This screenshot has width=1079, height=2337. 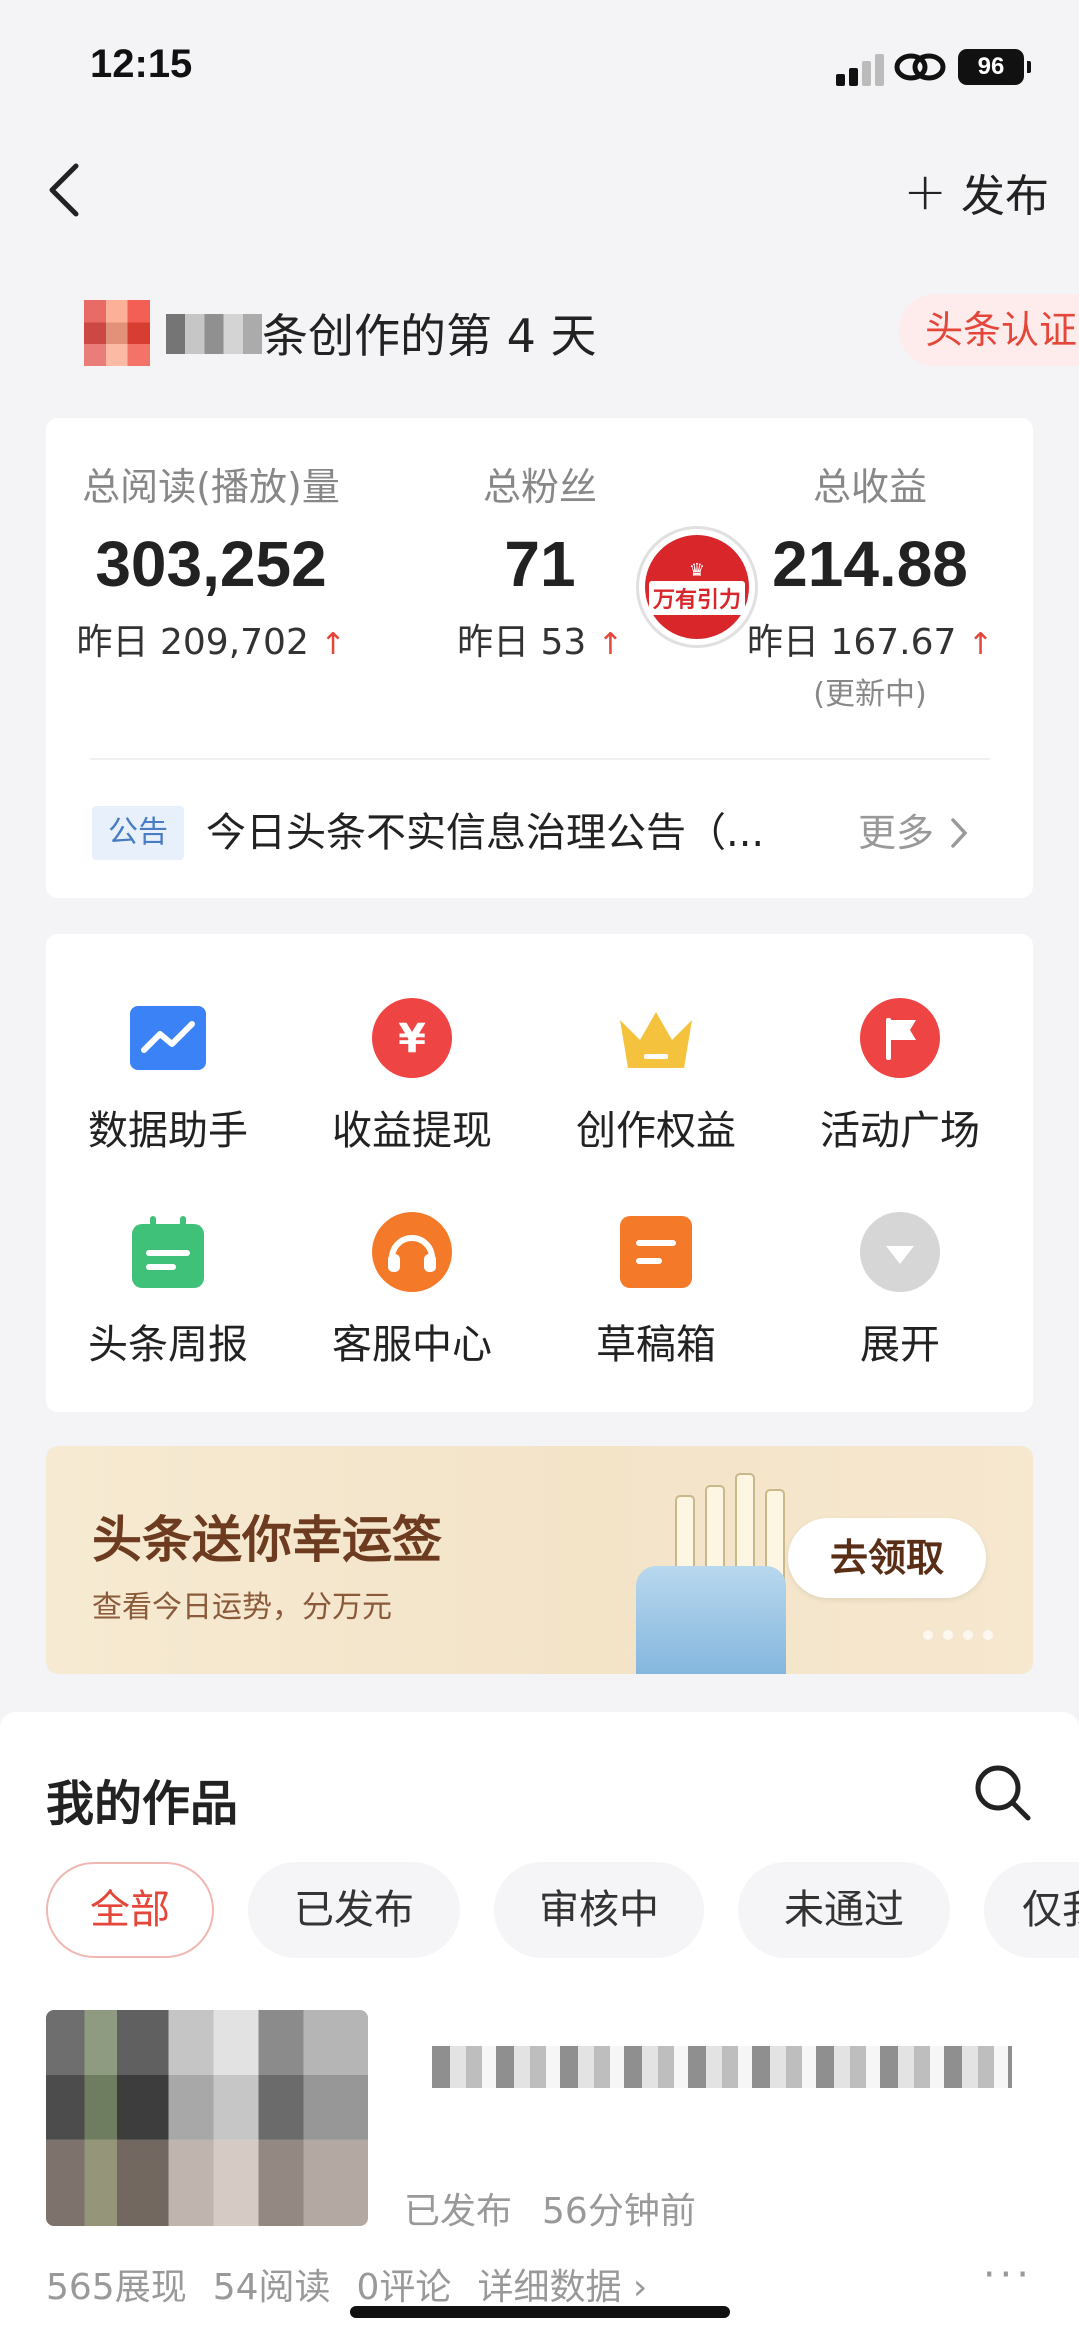 What do you see at coordinates (207, 2118) in the screenshot?
I see `work-thumbnail` at bounding box center [207, 2118].